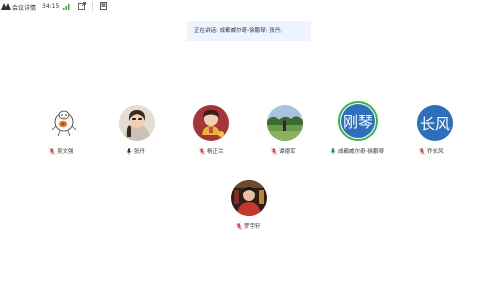 Image resolution: width=500 pixels, height=302 pixels. I want to click on meeting-details-button: 会议详情, so click(24, 7).